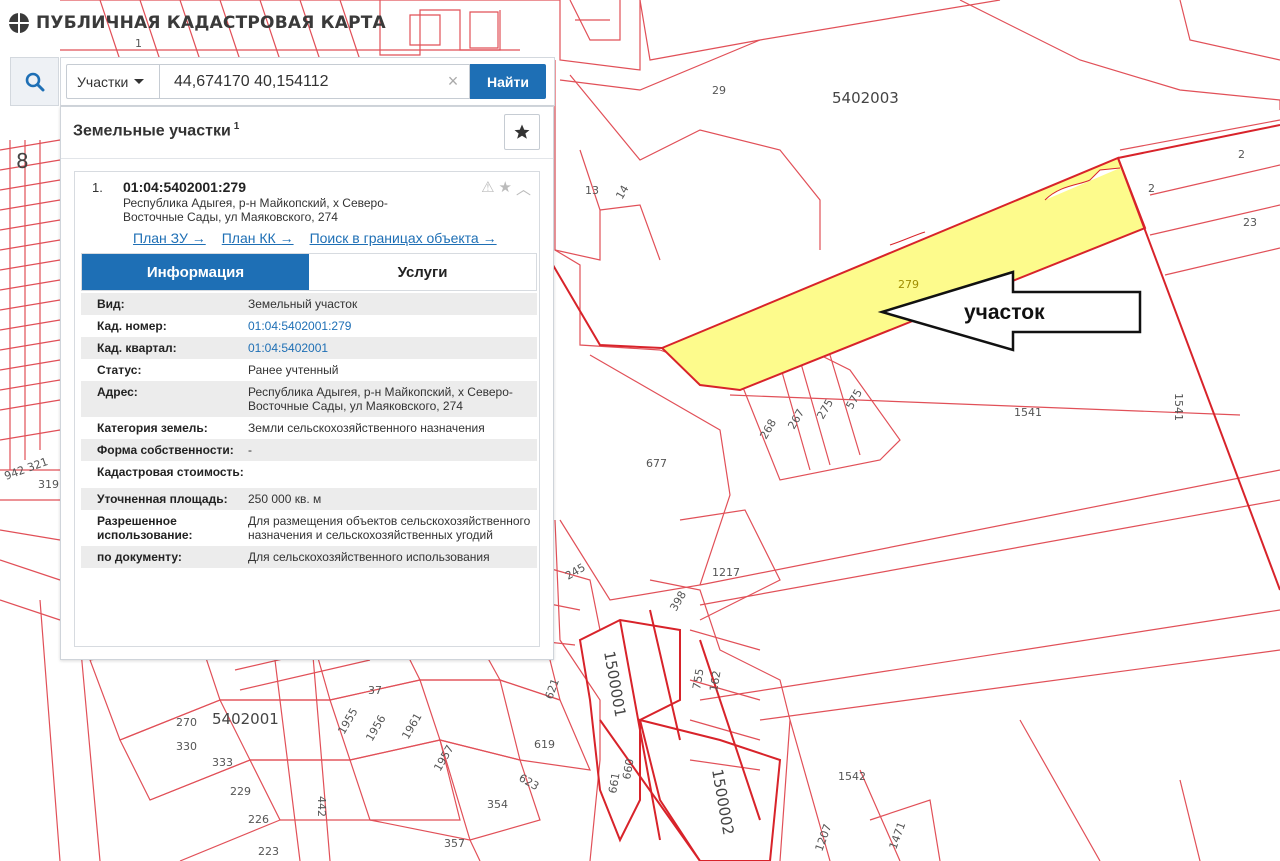  Describe the element at coordinates (240, 791) in the screenshot. I see `svg-text: 229` at that location.